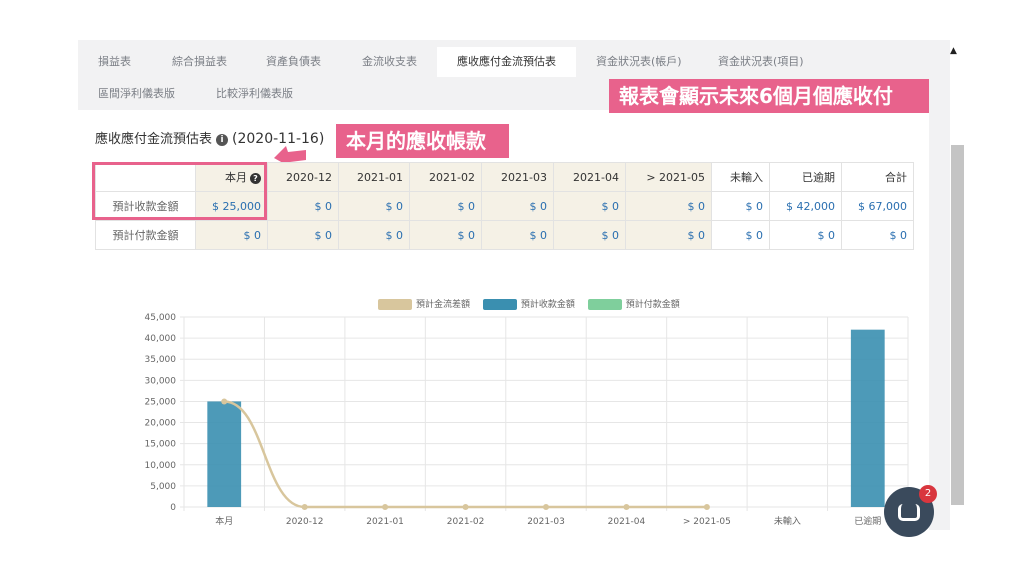 The height and width of the screenshot is (569, 1024). I want to click on tab-fund-status-account: 資金狀況表(帳戶), so click(639, 62).